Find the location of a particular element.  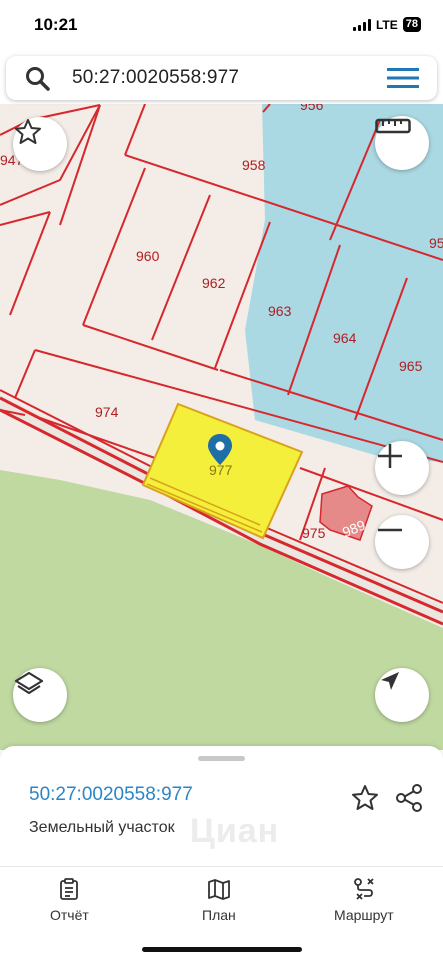

plus-icon is located at coordinates (390, 456).